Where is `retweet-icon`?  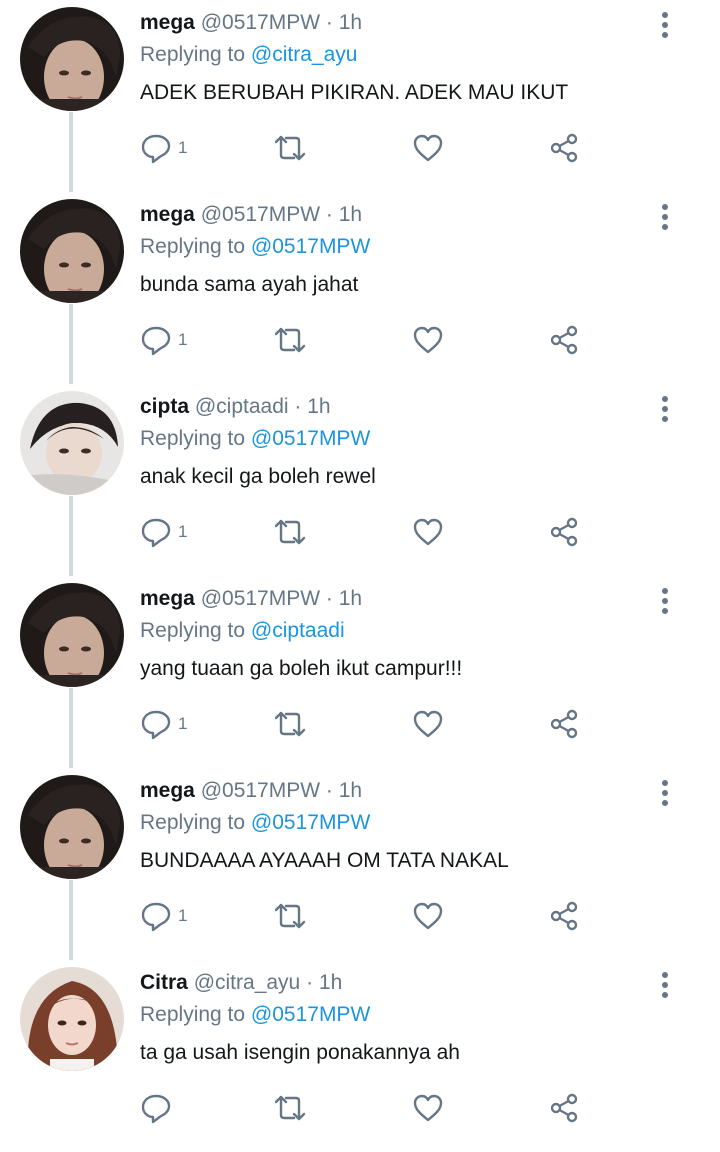 retweet-icon is located at coordinates (290, 148).